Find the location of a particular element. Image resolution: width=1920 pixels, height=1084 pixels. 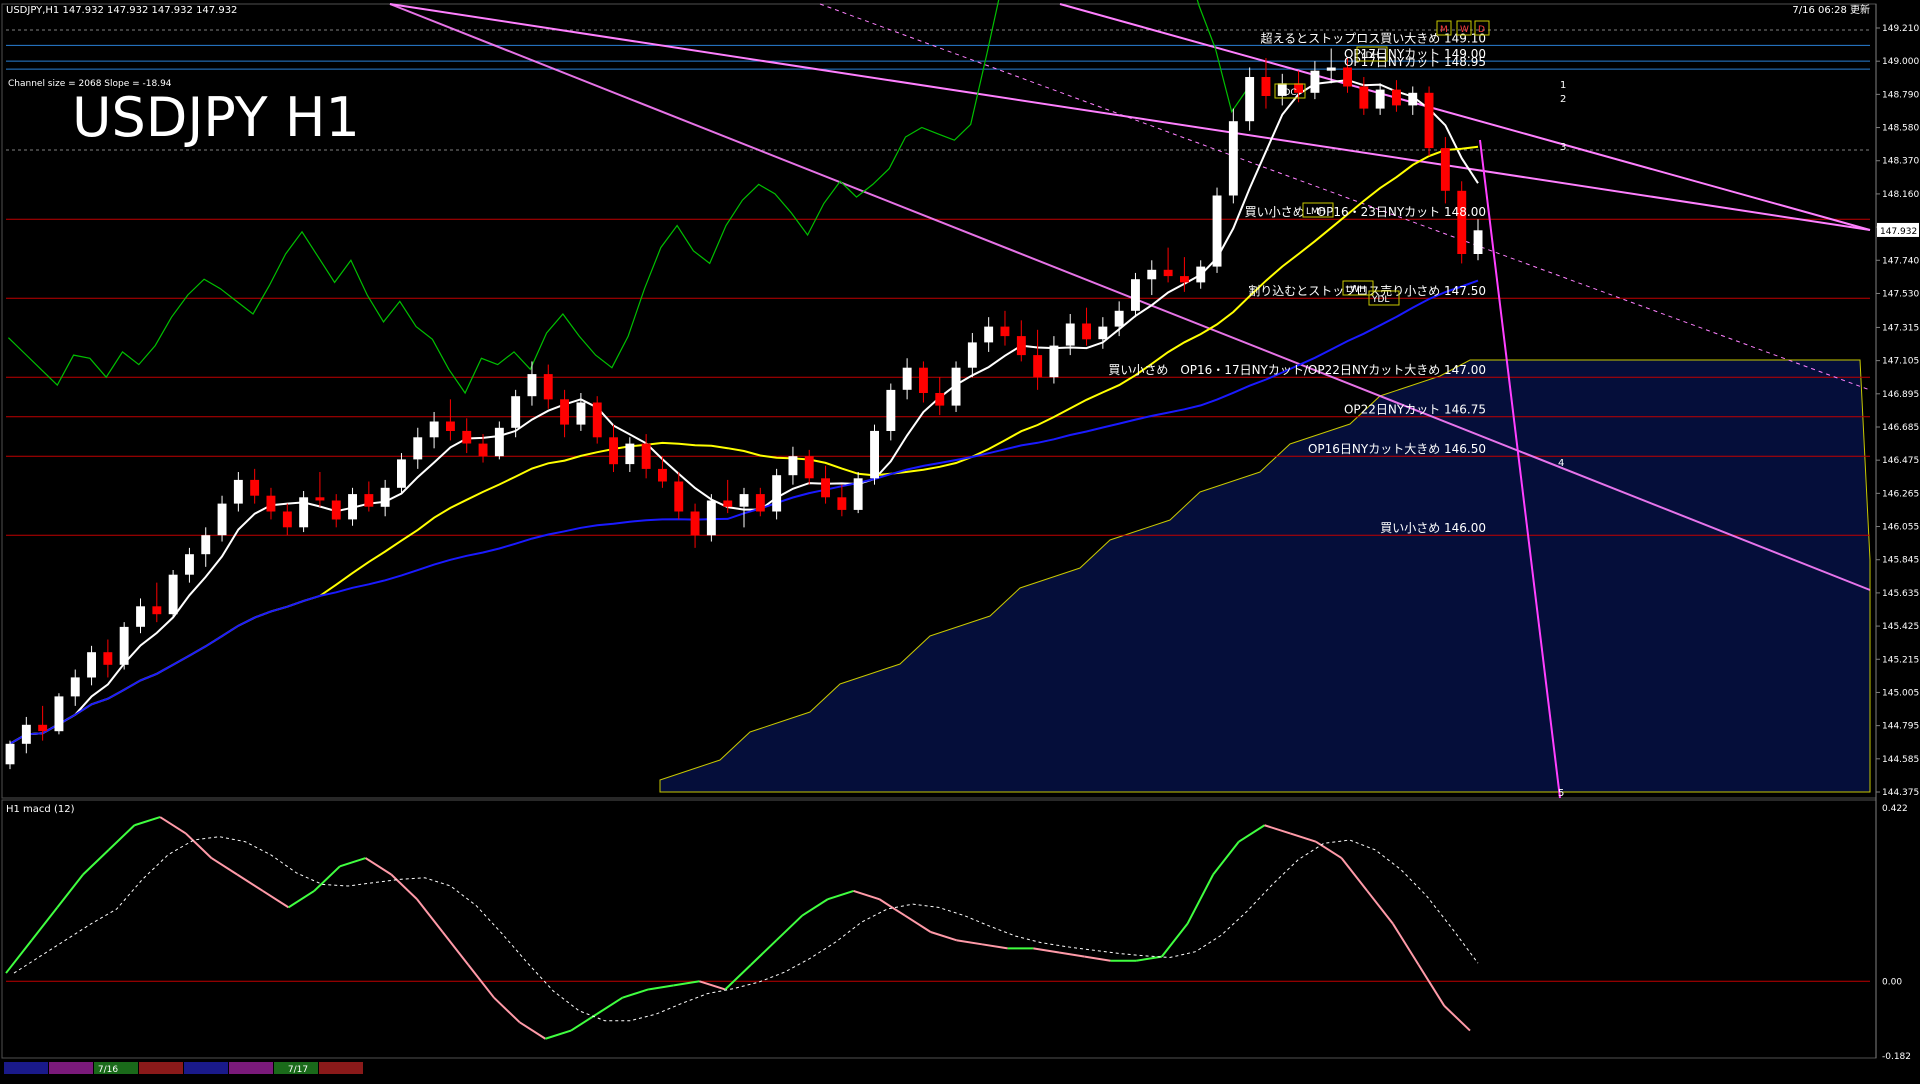

date-label: 7/17 is located at coordinates (298, 1070).